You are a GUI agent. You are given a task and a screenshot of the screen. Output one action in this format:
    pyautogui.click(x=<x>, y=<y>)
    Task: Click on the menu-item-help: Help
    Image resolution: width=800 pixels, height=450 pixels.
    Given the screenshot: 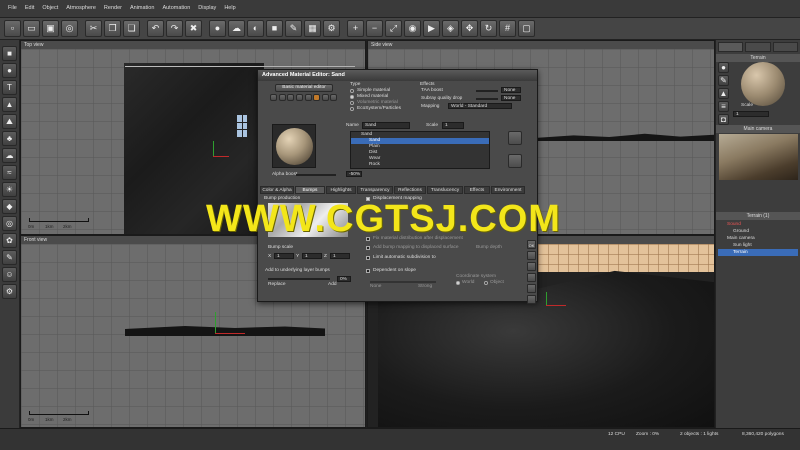 What is the action you would take?
    pyautogui.click(x=229, y=8)
    